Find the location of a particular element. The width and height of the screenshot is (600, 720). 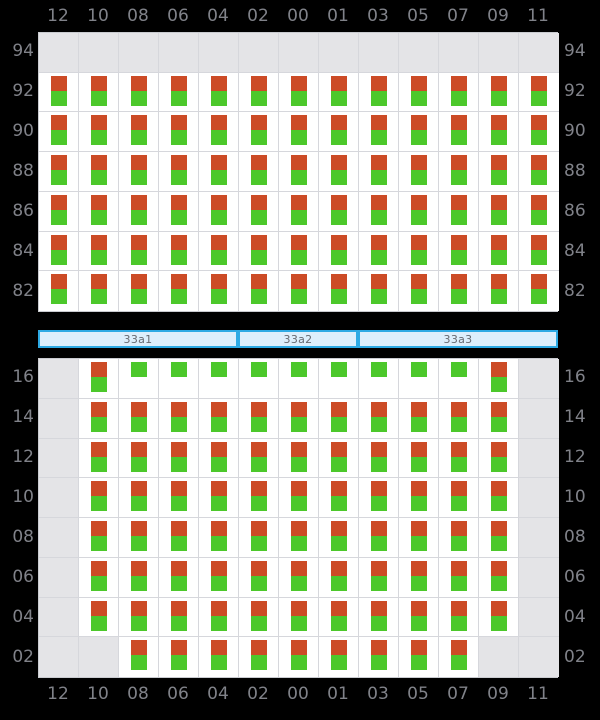

band-segment-33a1: 33a1 is located at coordinates (138, 339).